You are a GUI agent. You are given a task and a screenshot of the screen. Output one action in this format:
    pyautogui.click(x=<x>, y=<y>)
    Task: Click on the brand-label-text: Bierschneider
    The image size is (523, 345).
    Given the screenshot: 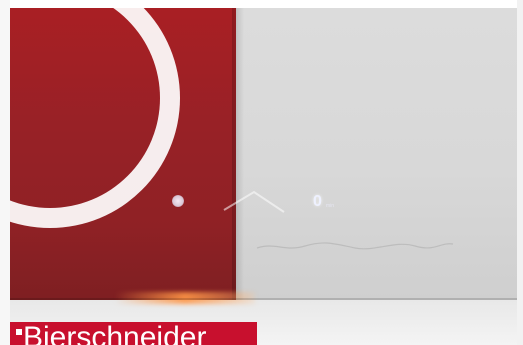 What is the action you would take?
    pyautogui.click(x=115, y=333)
    